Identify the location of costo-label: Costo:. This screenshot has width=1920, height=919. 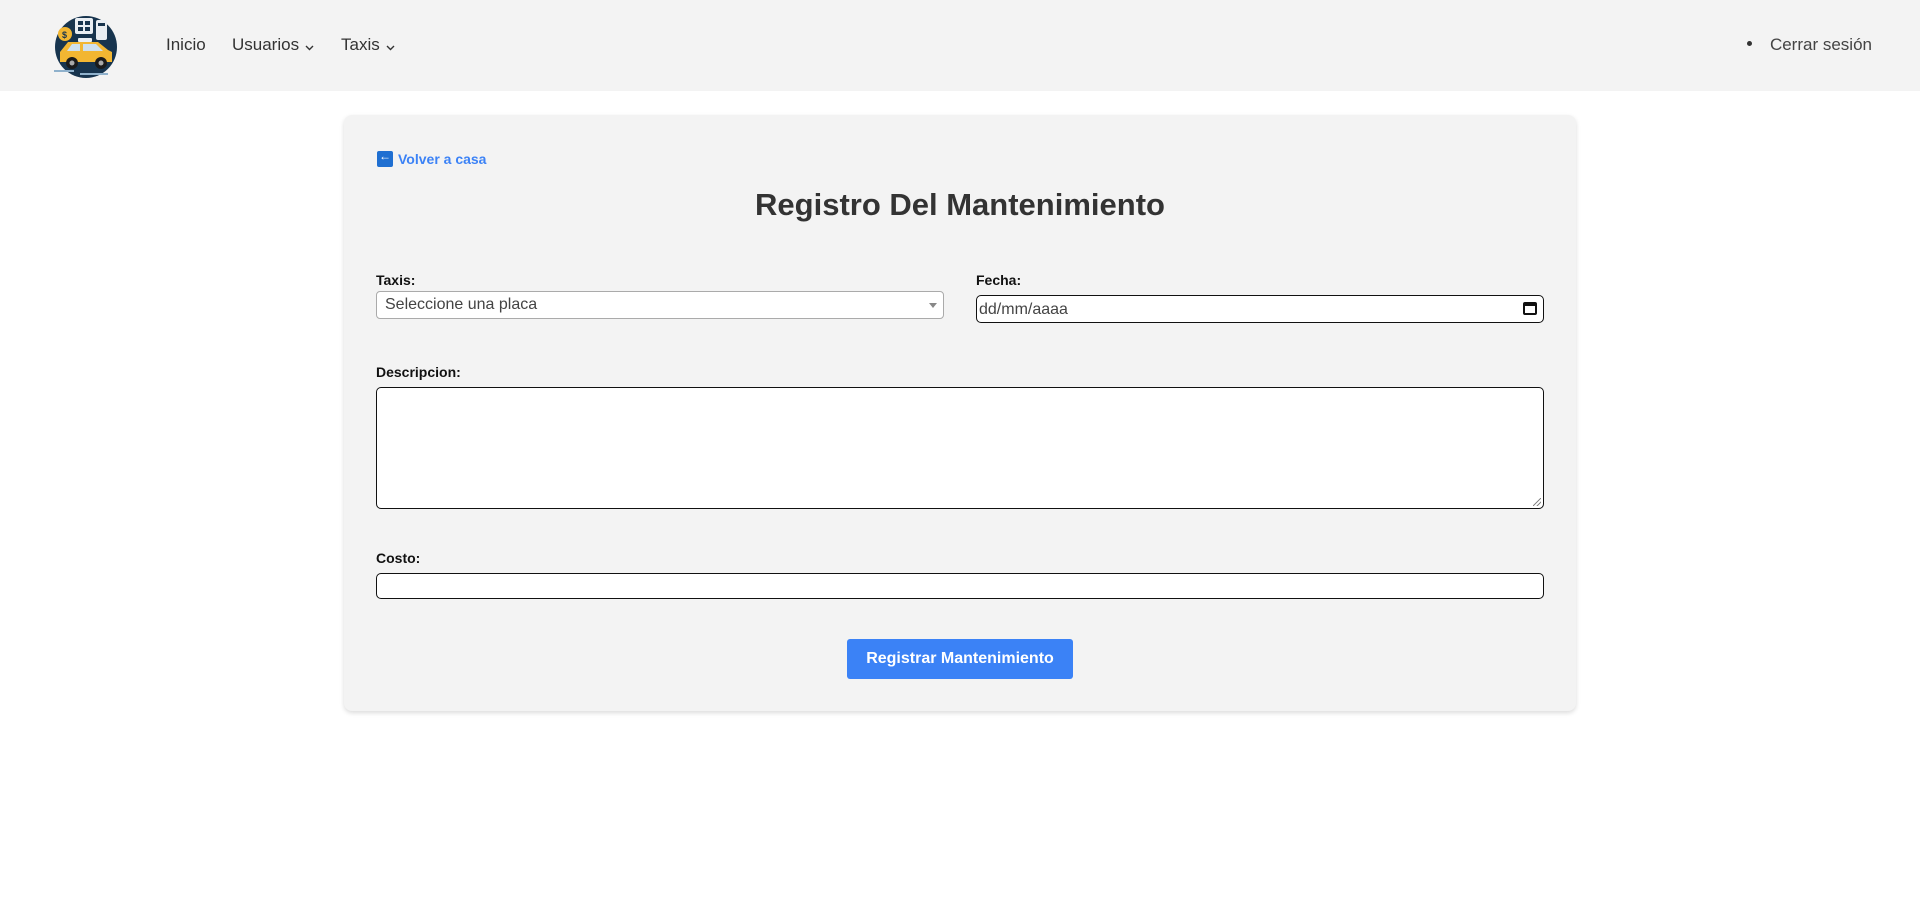
(398, 558).